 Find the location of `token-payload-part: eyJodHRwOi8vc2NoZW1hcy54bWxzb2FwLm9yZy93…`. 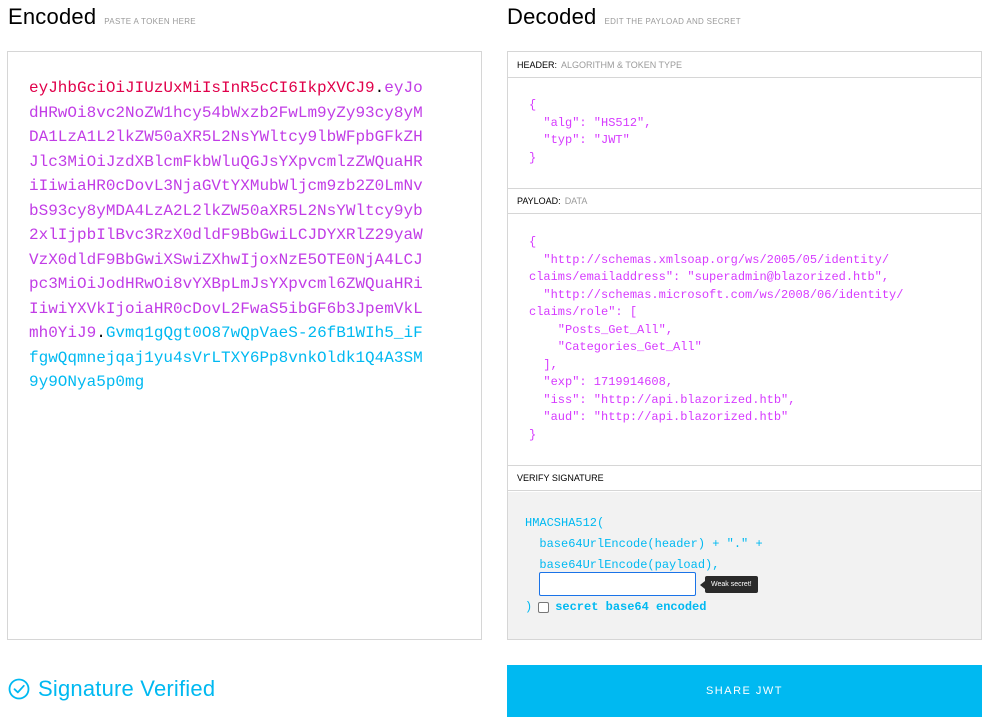

token-payload-part: eyJodHRwOi8vc2NoZW1hcy54bWxzb2FwLm9yZy93… is located at coordinates (226, 210).